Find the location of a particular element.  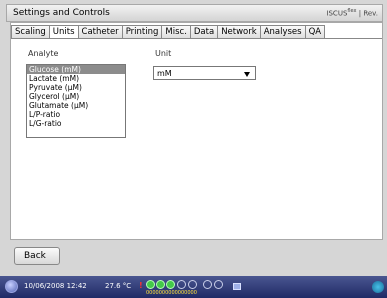

tab-misc: Misc. is located at coordinates (176, 32).